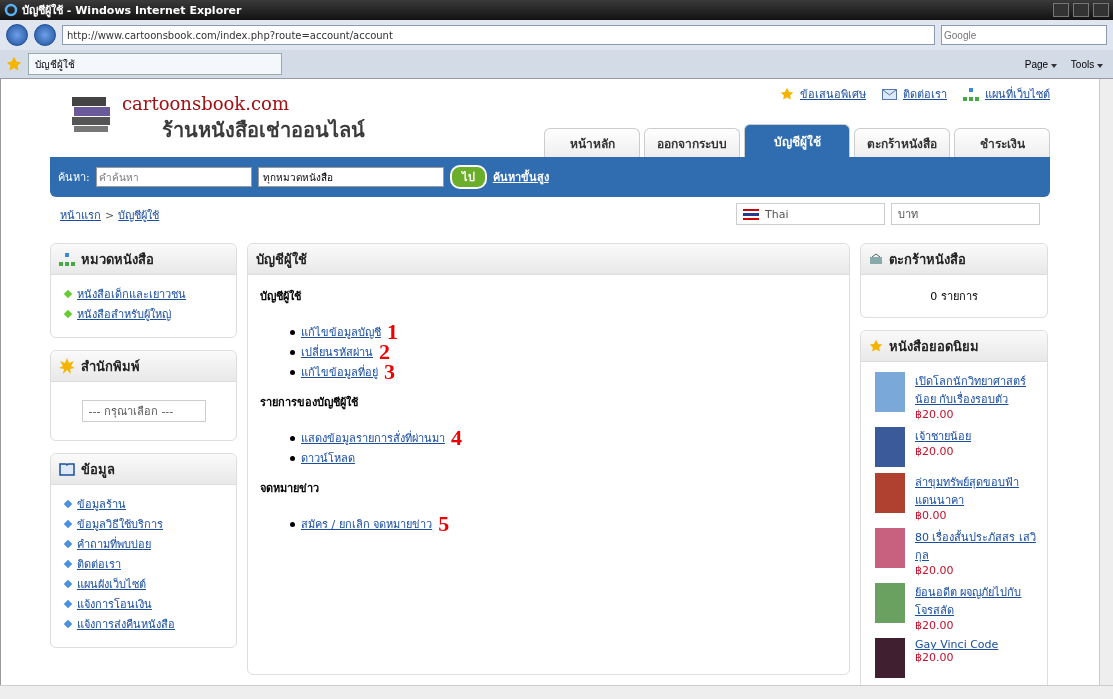 The height and width of the screenshot is (699, 1113). I want to click on account-link: ดาวน์โหลด, so click(328, 458).